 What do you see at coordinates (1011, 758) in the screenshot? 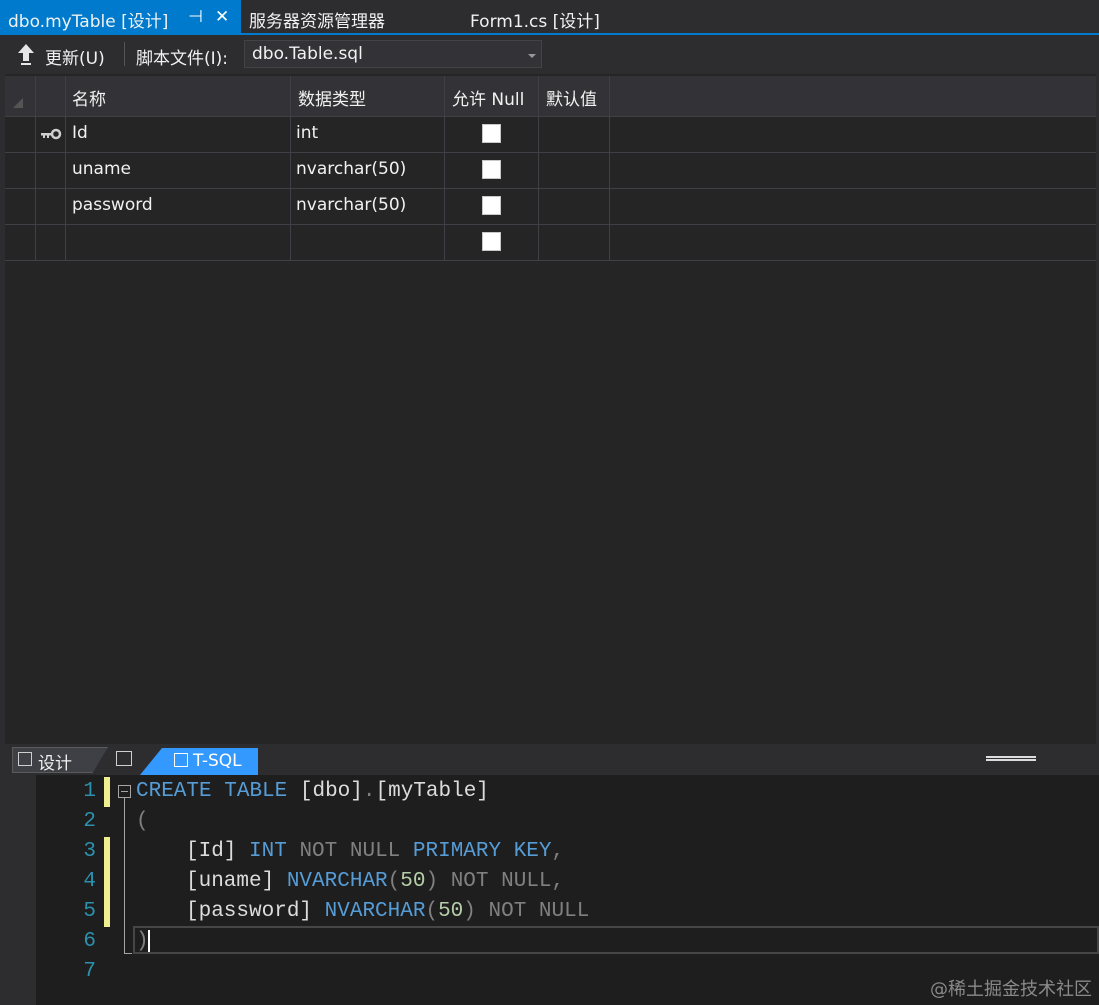
I see `splitter-grip-icon` at bounding box center [1011, 758].